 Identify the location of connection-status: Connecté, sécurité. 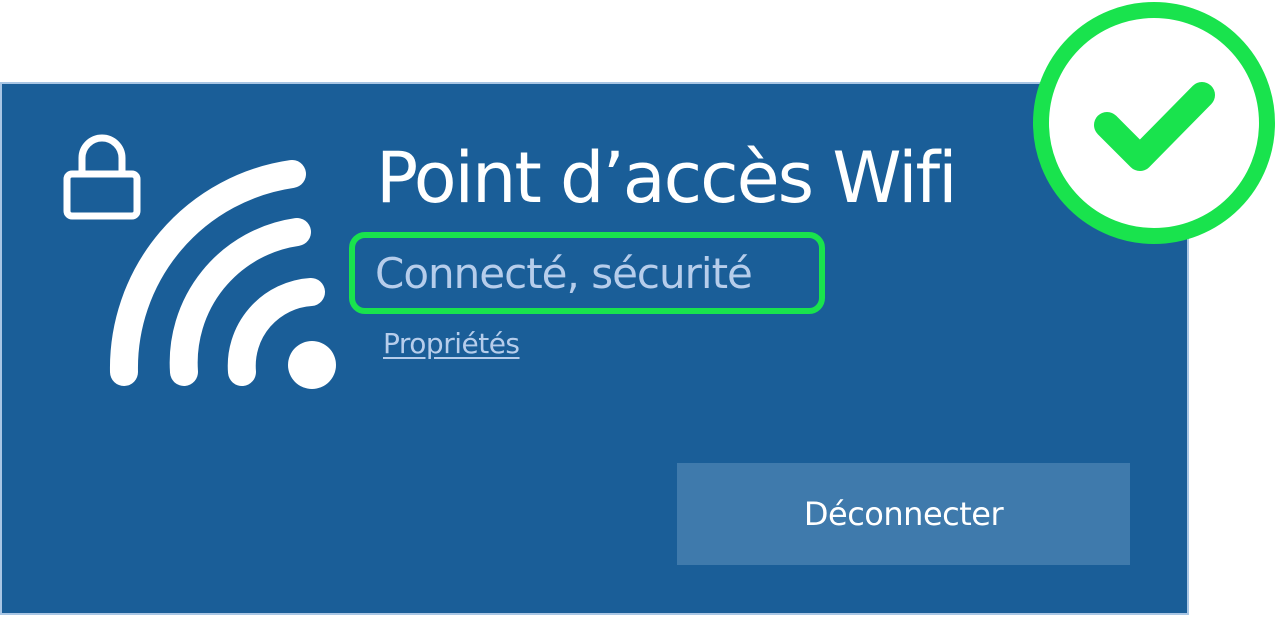
(564, 273).